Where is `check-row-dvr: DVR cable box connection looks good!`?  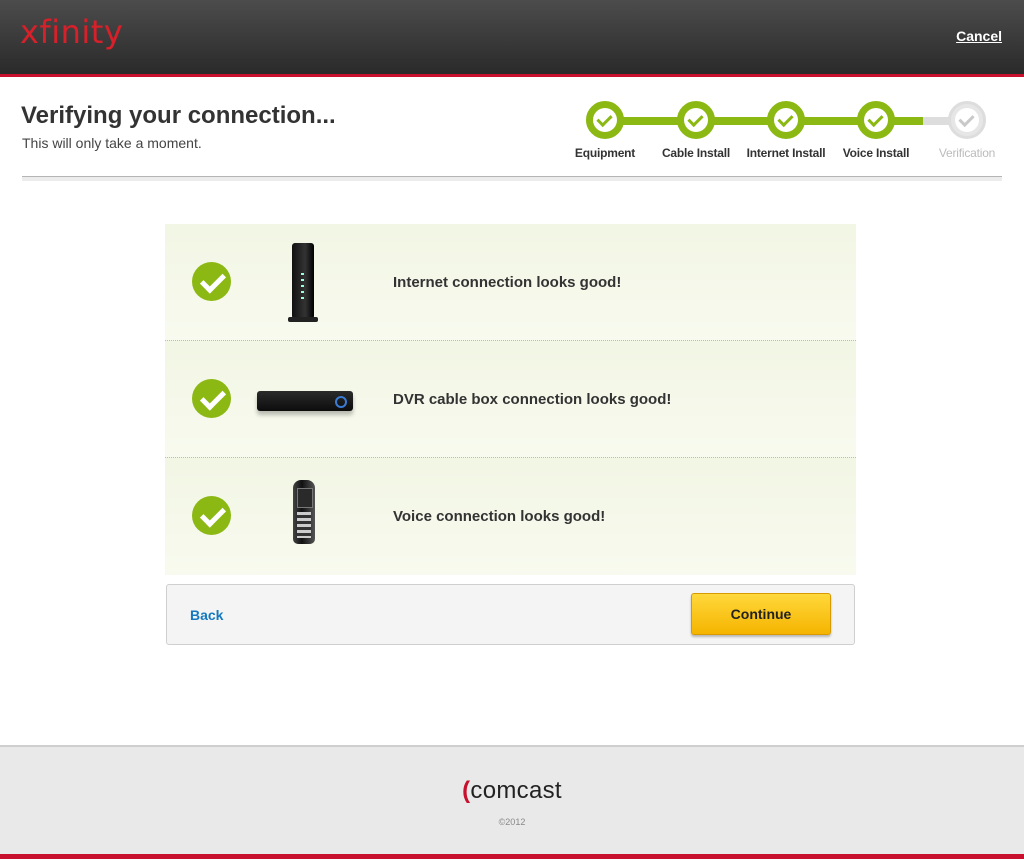 check-row-dvr: DVR cable box connection looks good! is located at coordinates (510, 399).